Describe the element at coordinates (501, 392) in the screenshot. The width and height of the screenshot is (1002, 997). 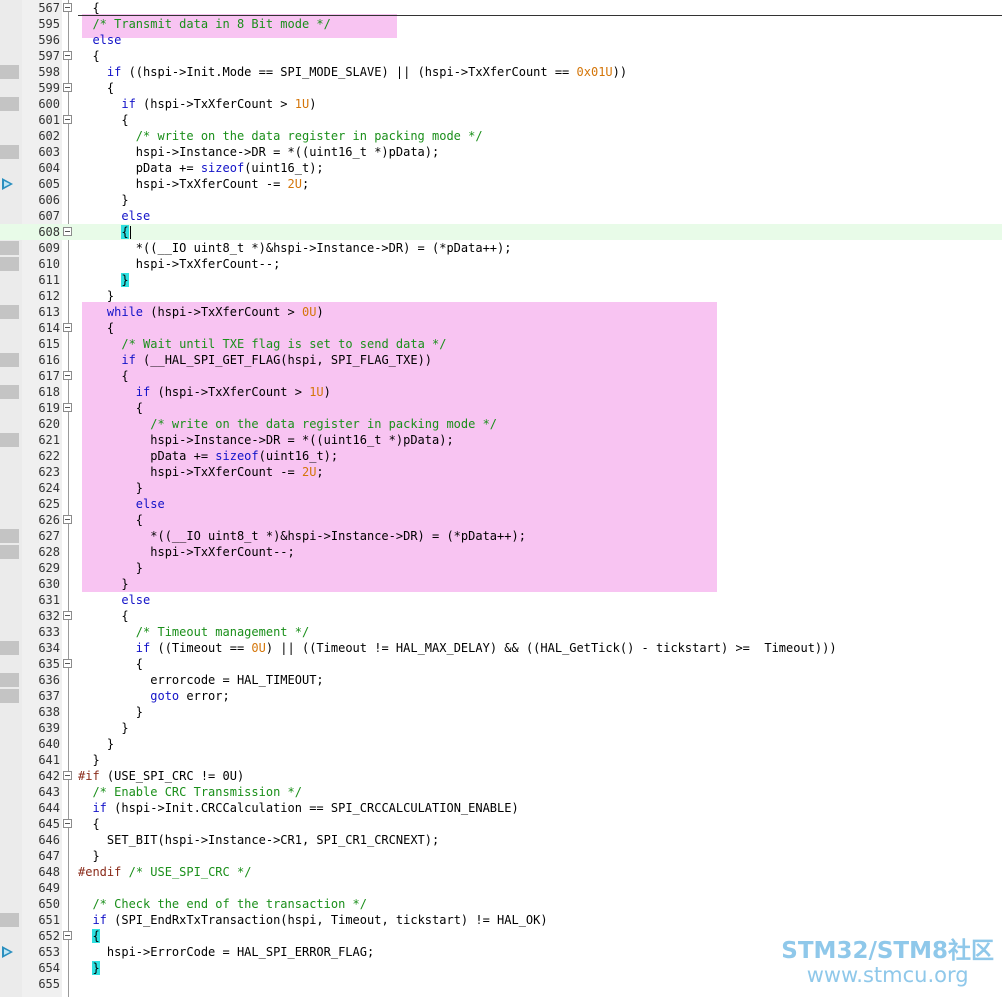
I see `code-line: 618 if (hspi->TxXferCount > 1U)` at that location.